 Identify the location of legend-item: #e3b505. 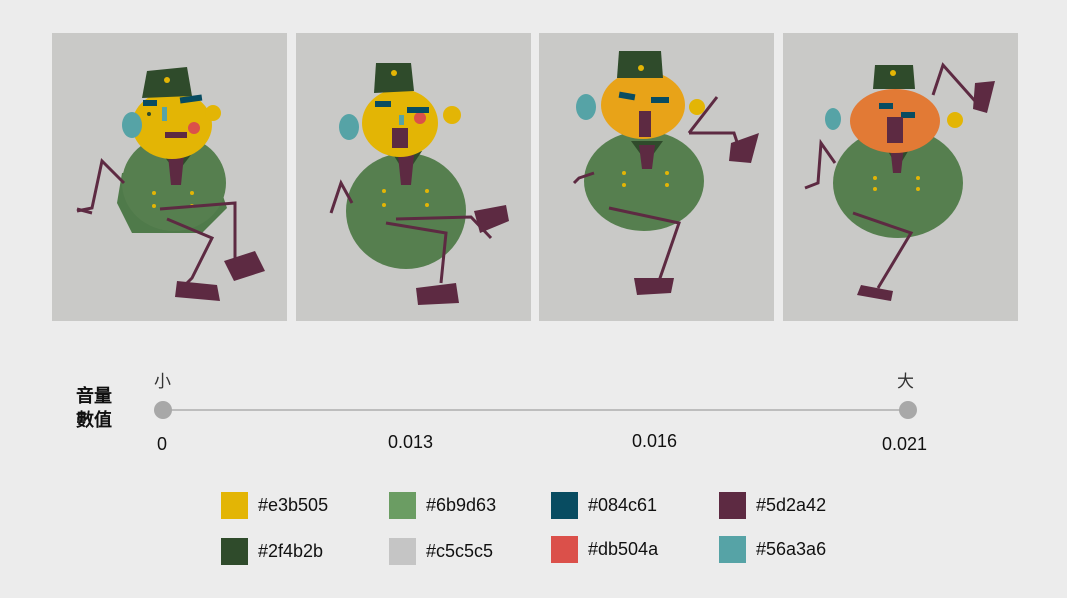
(274, 505).